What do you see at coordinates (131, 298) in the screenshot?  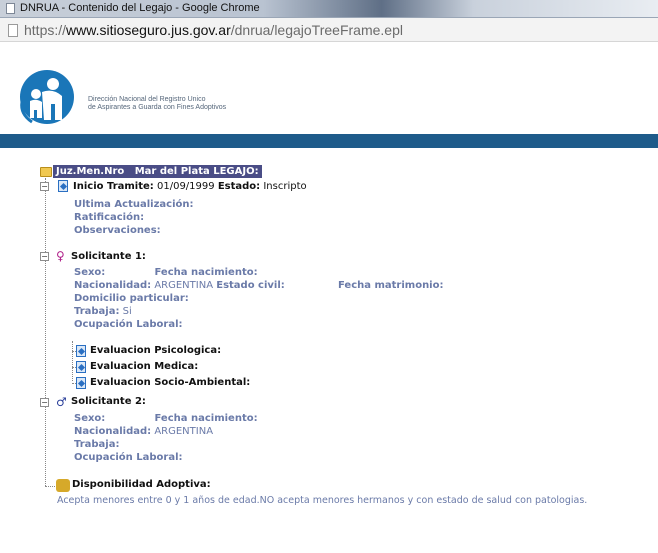 I see `sol1-domicilio-label: Domicilio particular:` at bounding box center [131, 298].